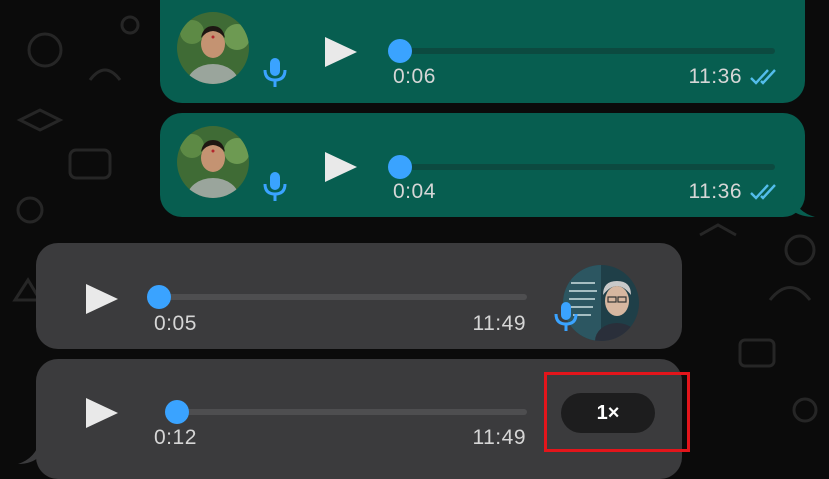 The image size is (829, 479). I want to click on highlight-box, so click(617, 412).